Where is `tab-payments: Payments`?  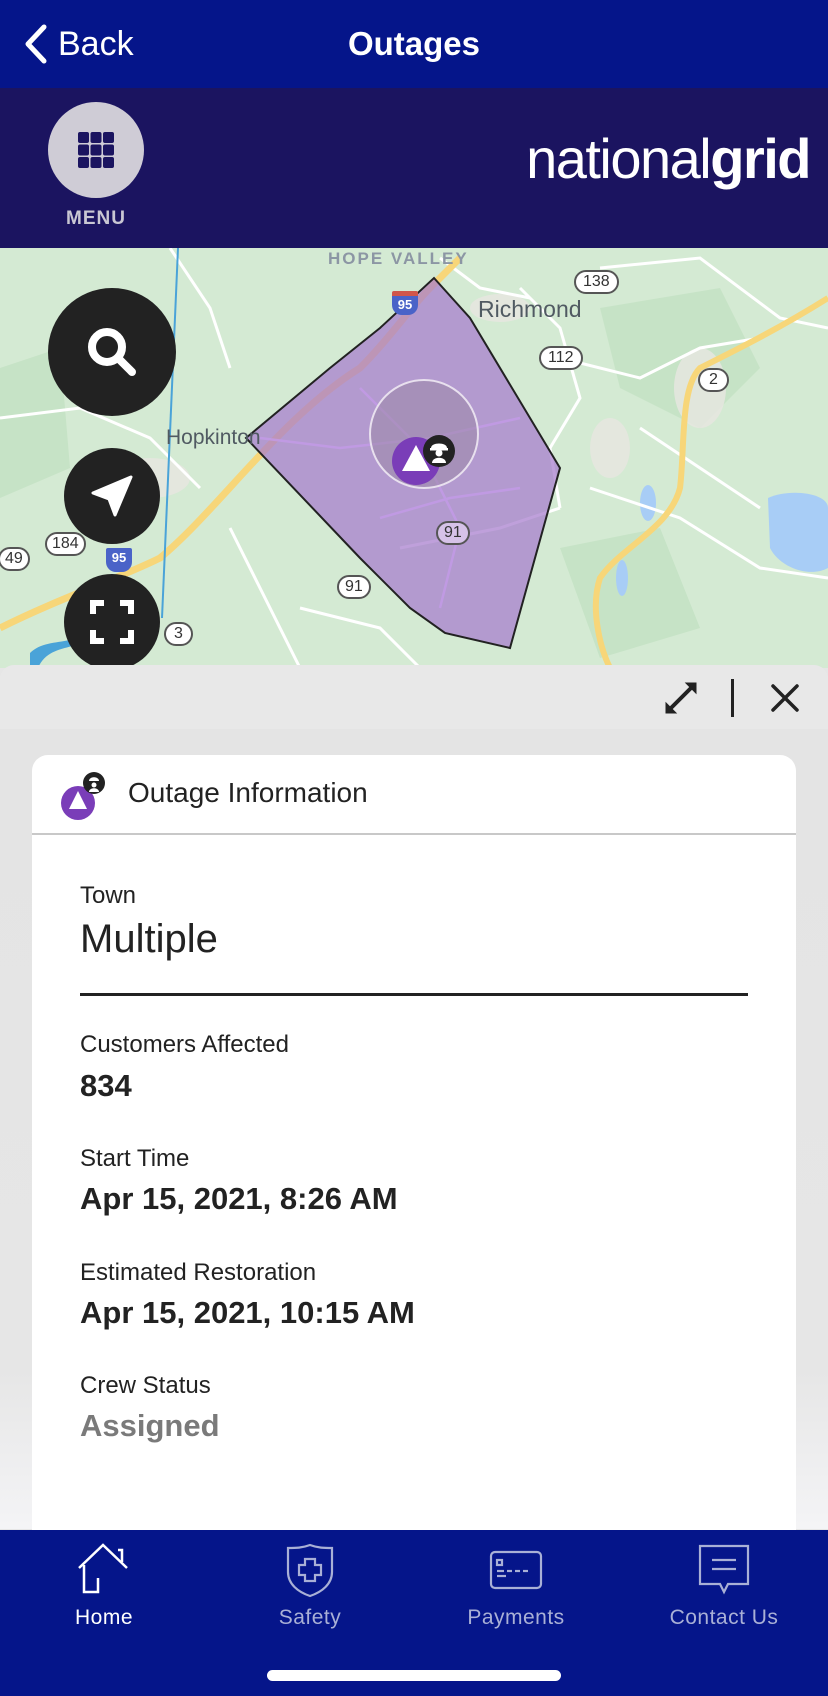 tab-payments: Payments is located at coordinates (516, 1592).